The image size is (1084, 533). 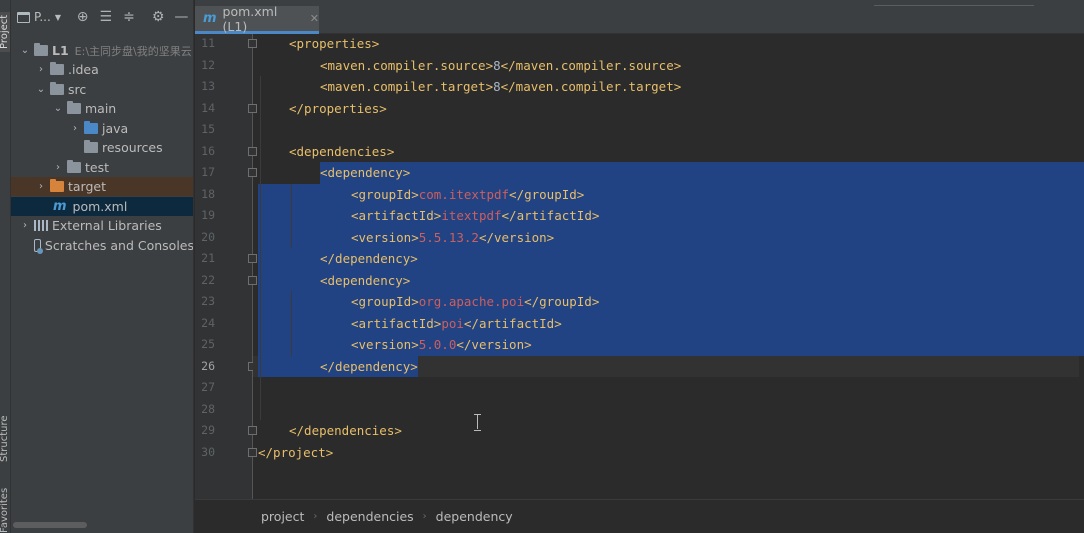 What do you see at coordinates (60, 50) in the screenshot?
I see `tree-item-label: L1` at bounding box center [60, 50].